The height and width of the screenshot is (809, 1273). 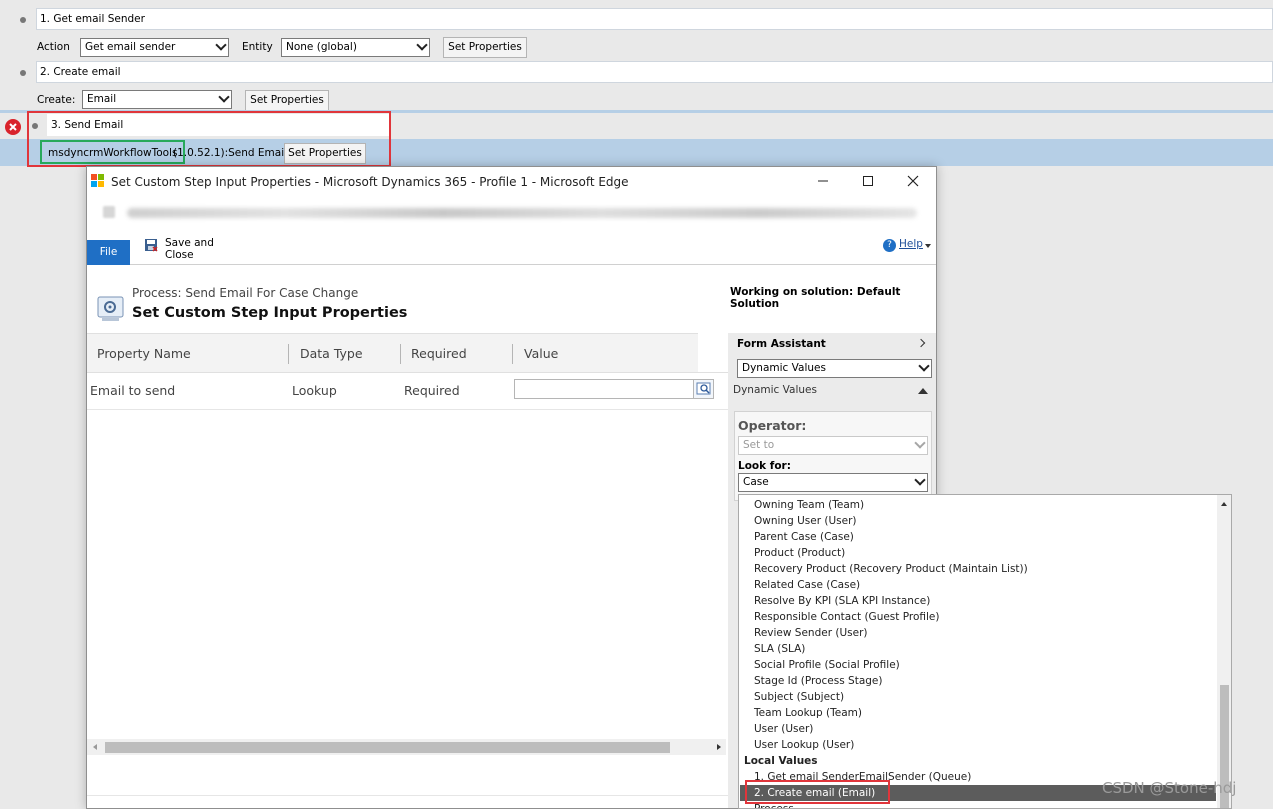 What do you see at coordinates (774, 804) in the screenshot?
I see `list-item: Process` at bounding box center [774, 804].